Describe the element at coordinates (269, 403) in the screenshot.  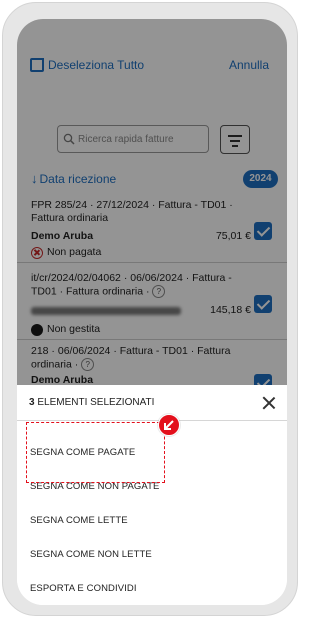
I see `close-icon` at that location.